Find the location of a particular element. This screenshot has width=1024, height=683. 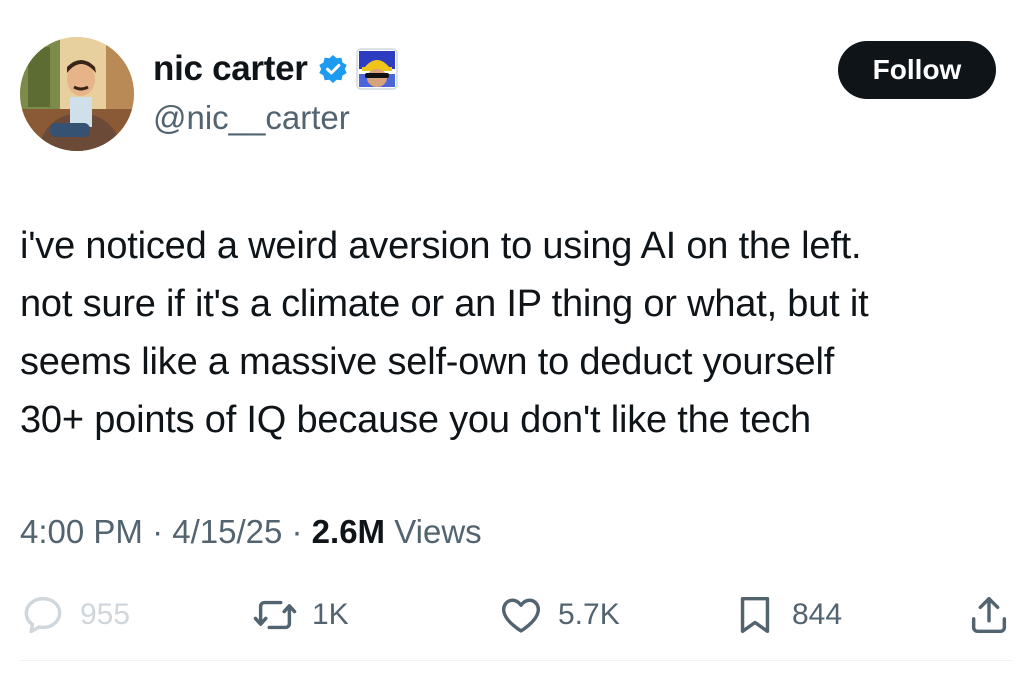

share-button is located at coordinates (989, 615).